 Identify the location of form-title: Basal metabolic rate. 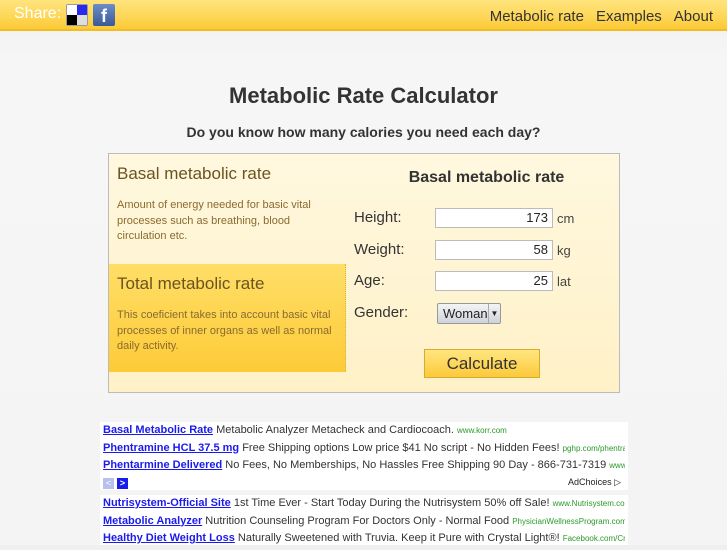
(486, 177).